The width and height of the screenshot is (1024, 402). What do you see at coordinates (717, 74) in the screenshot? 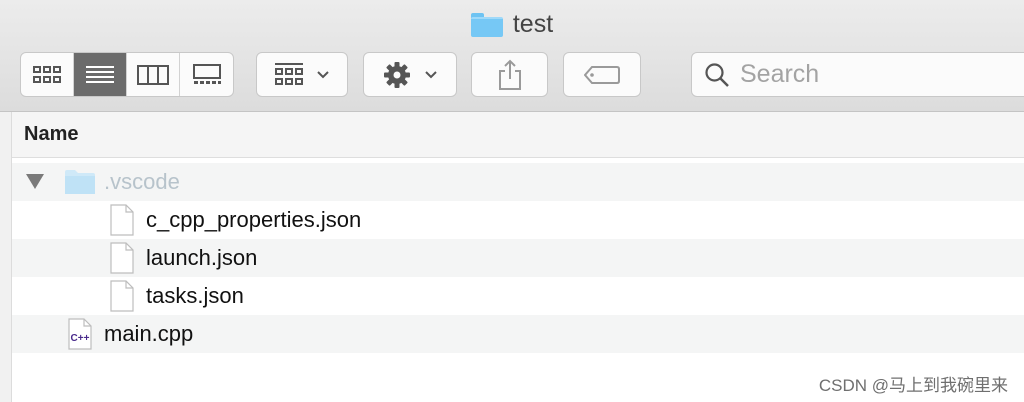
I see `search-icon` at bounding box center [717, 74].